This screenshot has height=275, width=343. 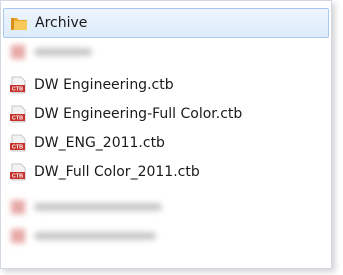 I want to click on list-item-label: DW Engineering-Full Color.ctb, so click(x=138, y=114).